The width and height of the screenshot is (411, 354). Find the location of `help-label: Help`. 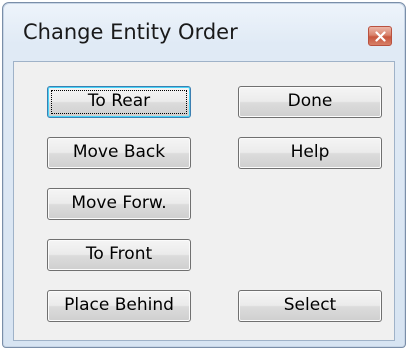

help-label: Help is located at coordinates (310, 152).